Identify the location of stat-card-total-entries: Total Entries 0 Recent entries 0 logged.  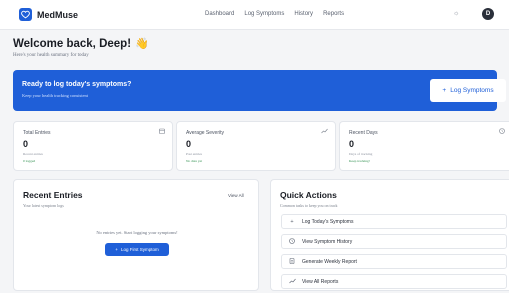
(93, 146).